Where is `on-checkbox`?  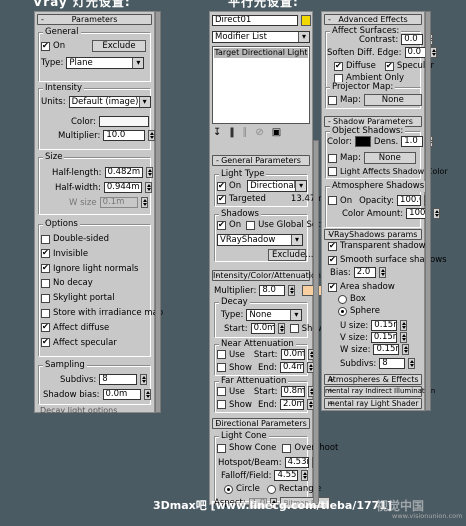 on-checkbox is located at coordinates (45, 46).